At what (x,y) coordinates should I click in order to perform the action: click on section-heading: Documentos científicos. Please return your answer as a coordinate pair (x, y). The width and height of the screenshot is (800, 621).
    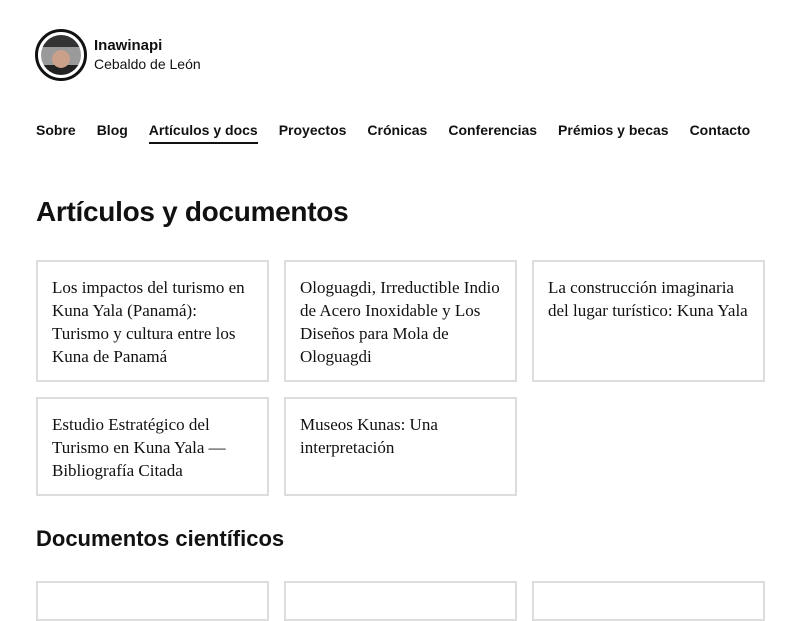
    Looking at the image, I should click on (160, 538).